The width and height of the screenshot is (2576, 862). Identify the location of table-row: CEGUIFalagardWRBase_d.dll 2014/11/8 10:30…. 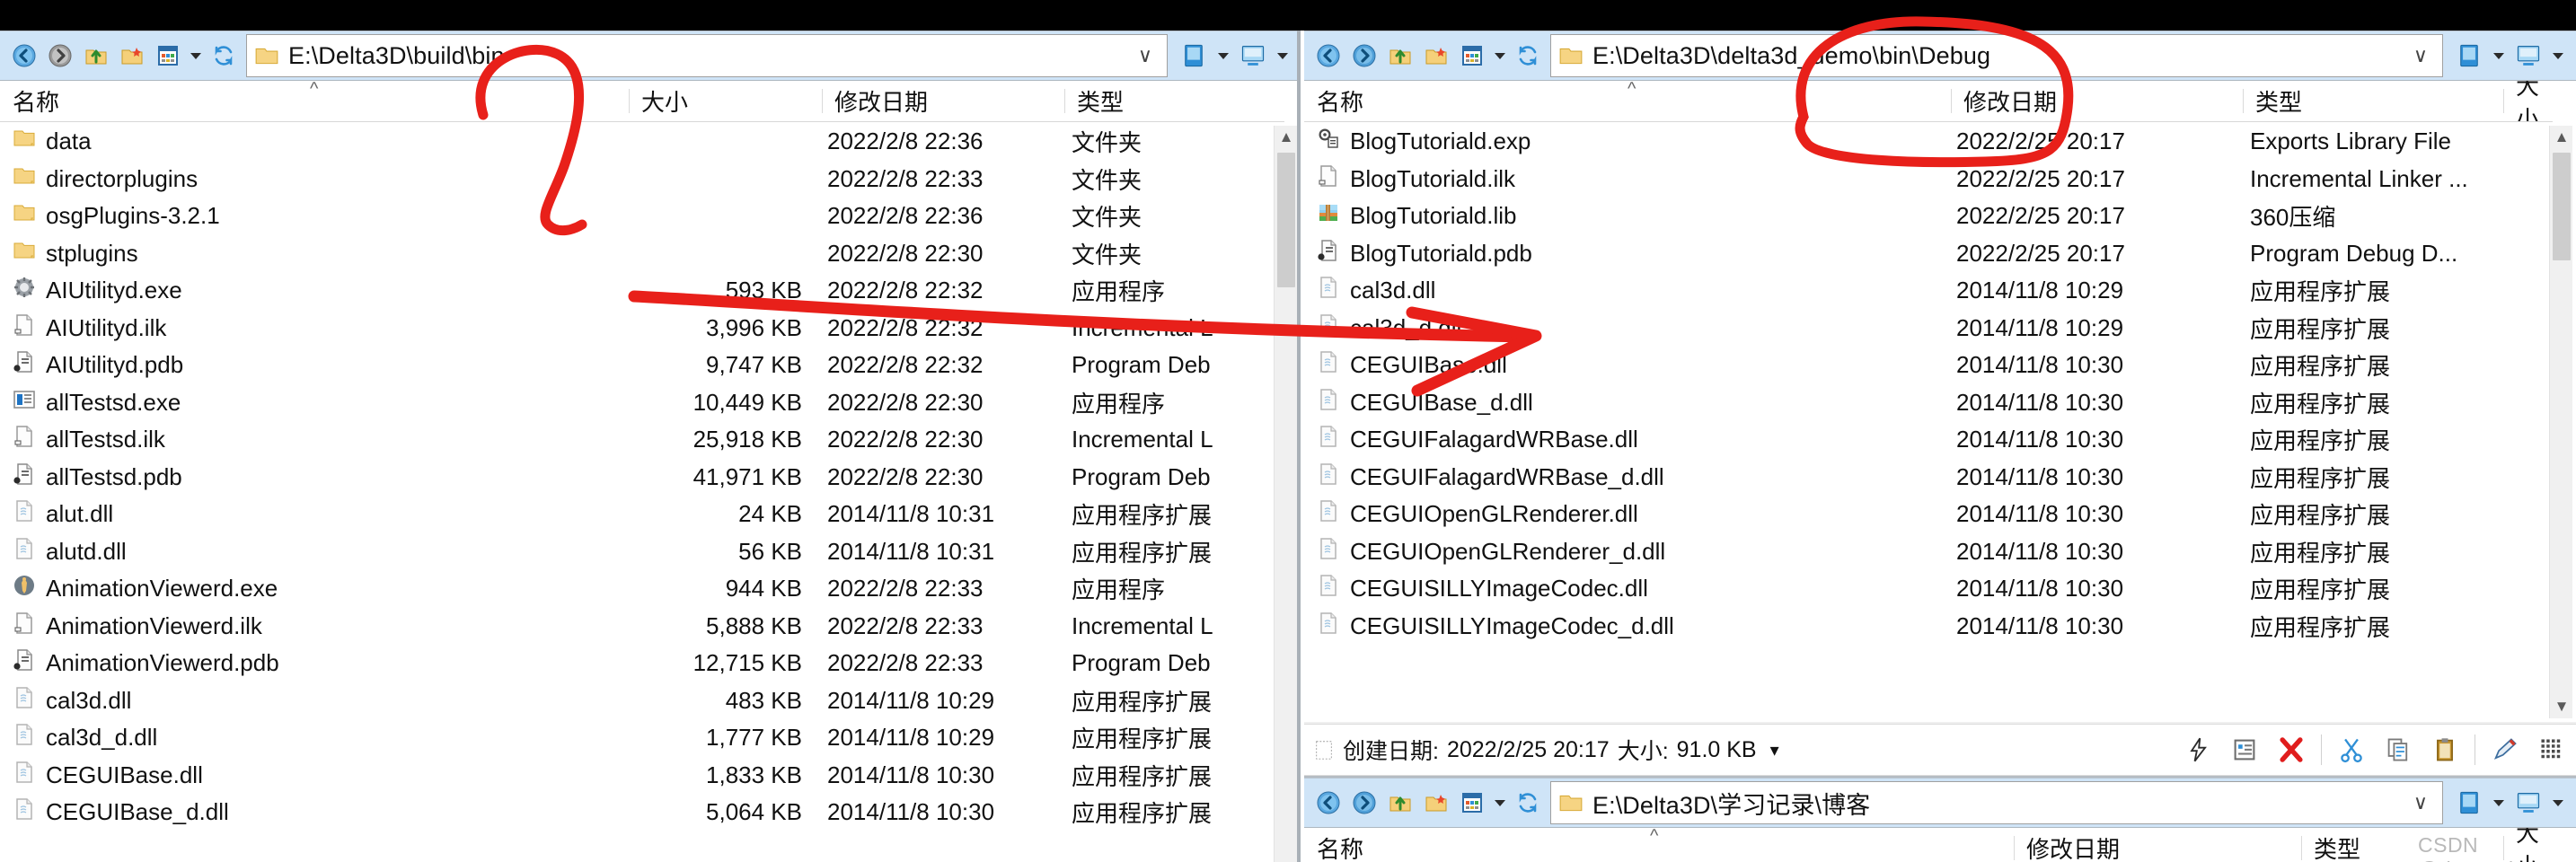
(1928, 478).